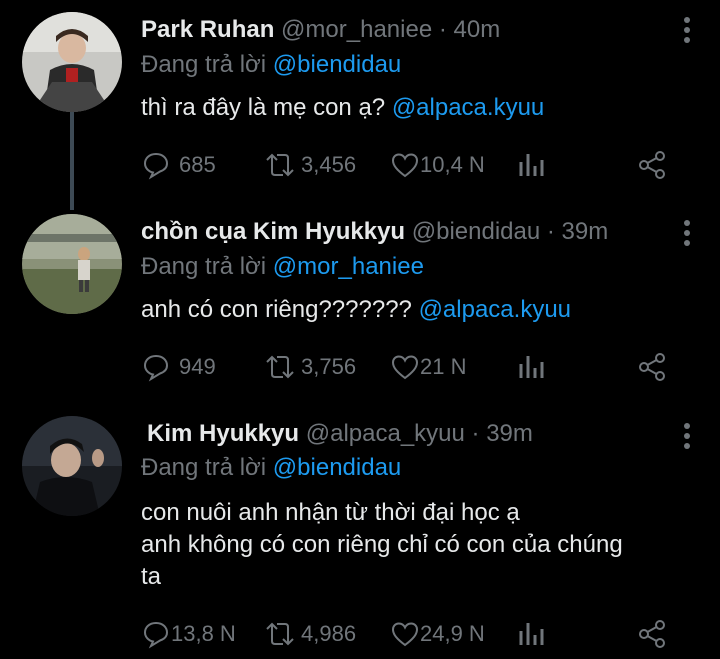  I want to click on tweet-text-content: anh có con riêng???????, so click(276, 309).